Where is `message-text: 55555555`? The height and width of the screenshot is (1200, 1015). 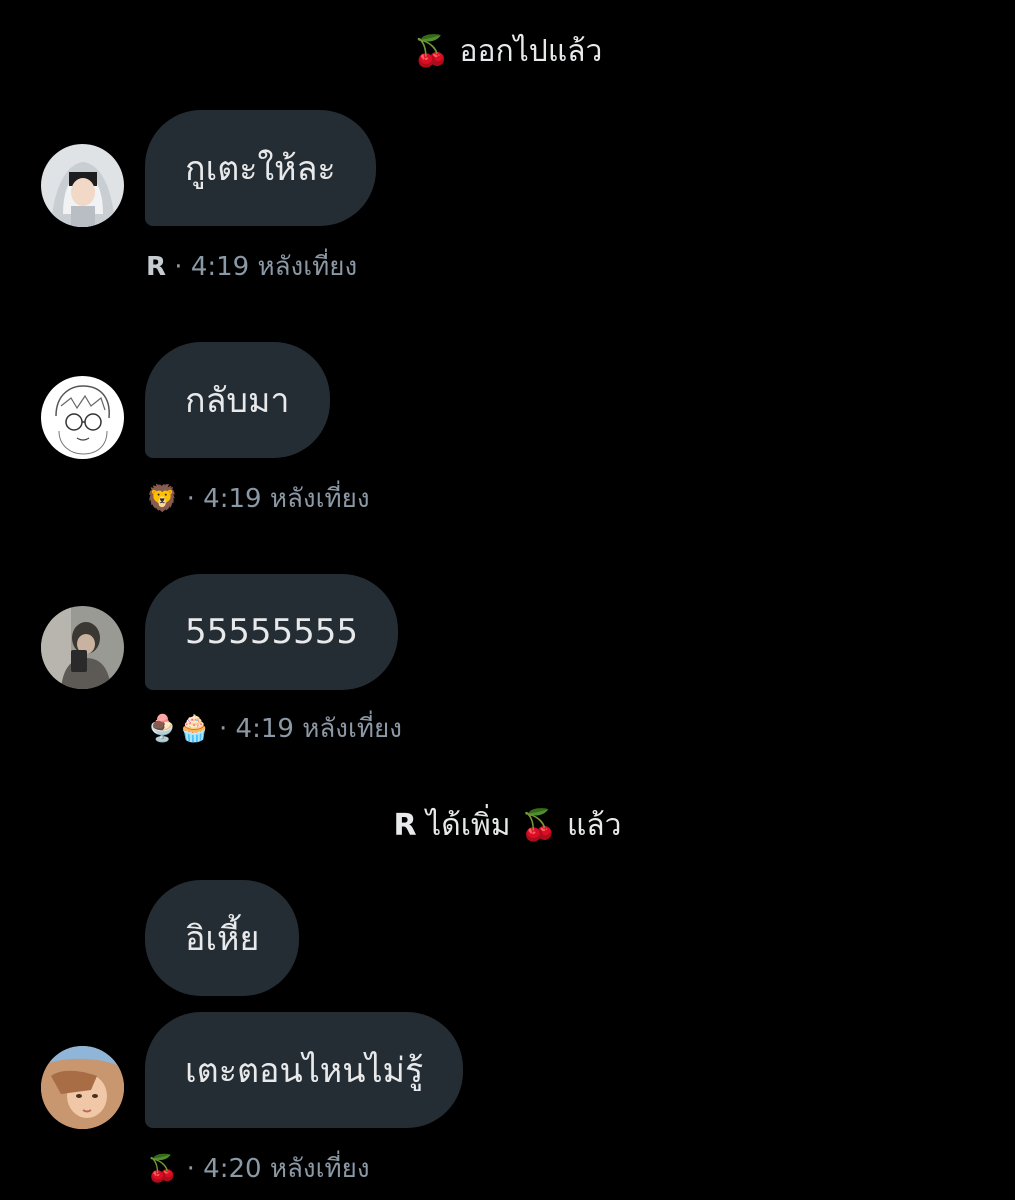 message-text: 55555555 is located at coordinates (272, 632).